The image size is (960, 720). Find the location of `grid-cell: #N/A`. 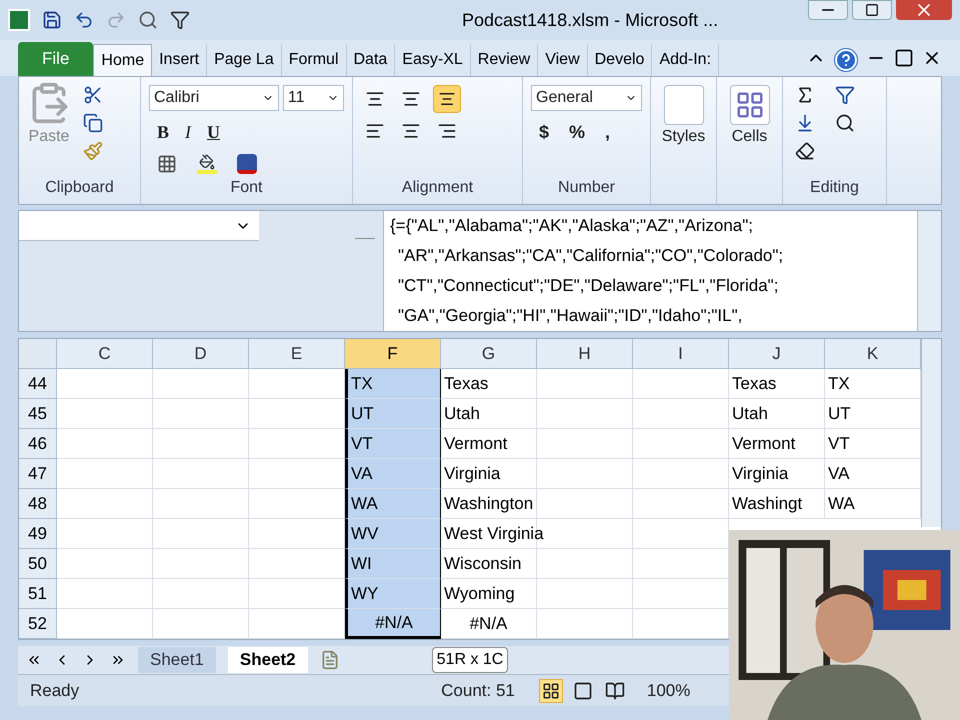

grid-cell: #N/A is located at coordinates (489, 624).